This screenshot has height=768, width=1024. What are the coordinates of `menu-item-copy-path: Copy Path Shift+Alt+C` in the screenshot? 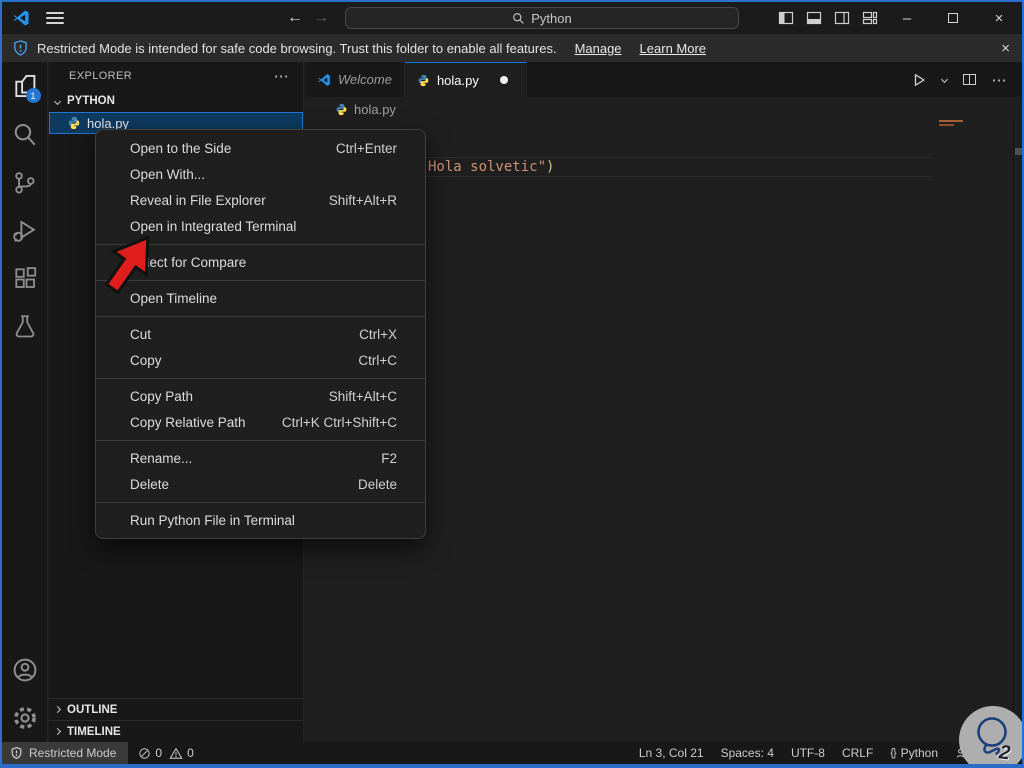 It's located at (260, 396).